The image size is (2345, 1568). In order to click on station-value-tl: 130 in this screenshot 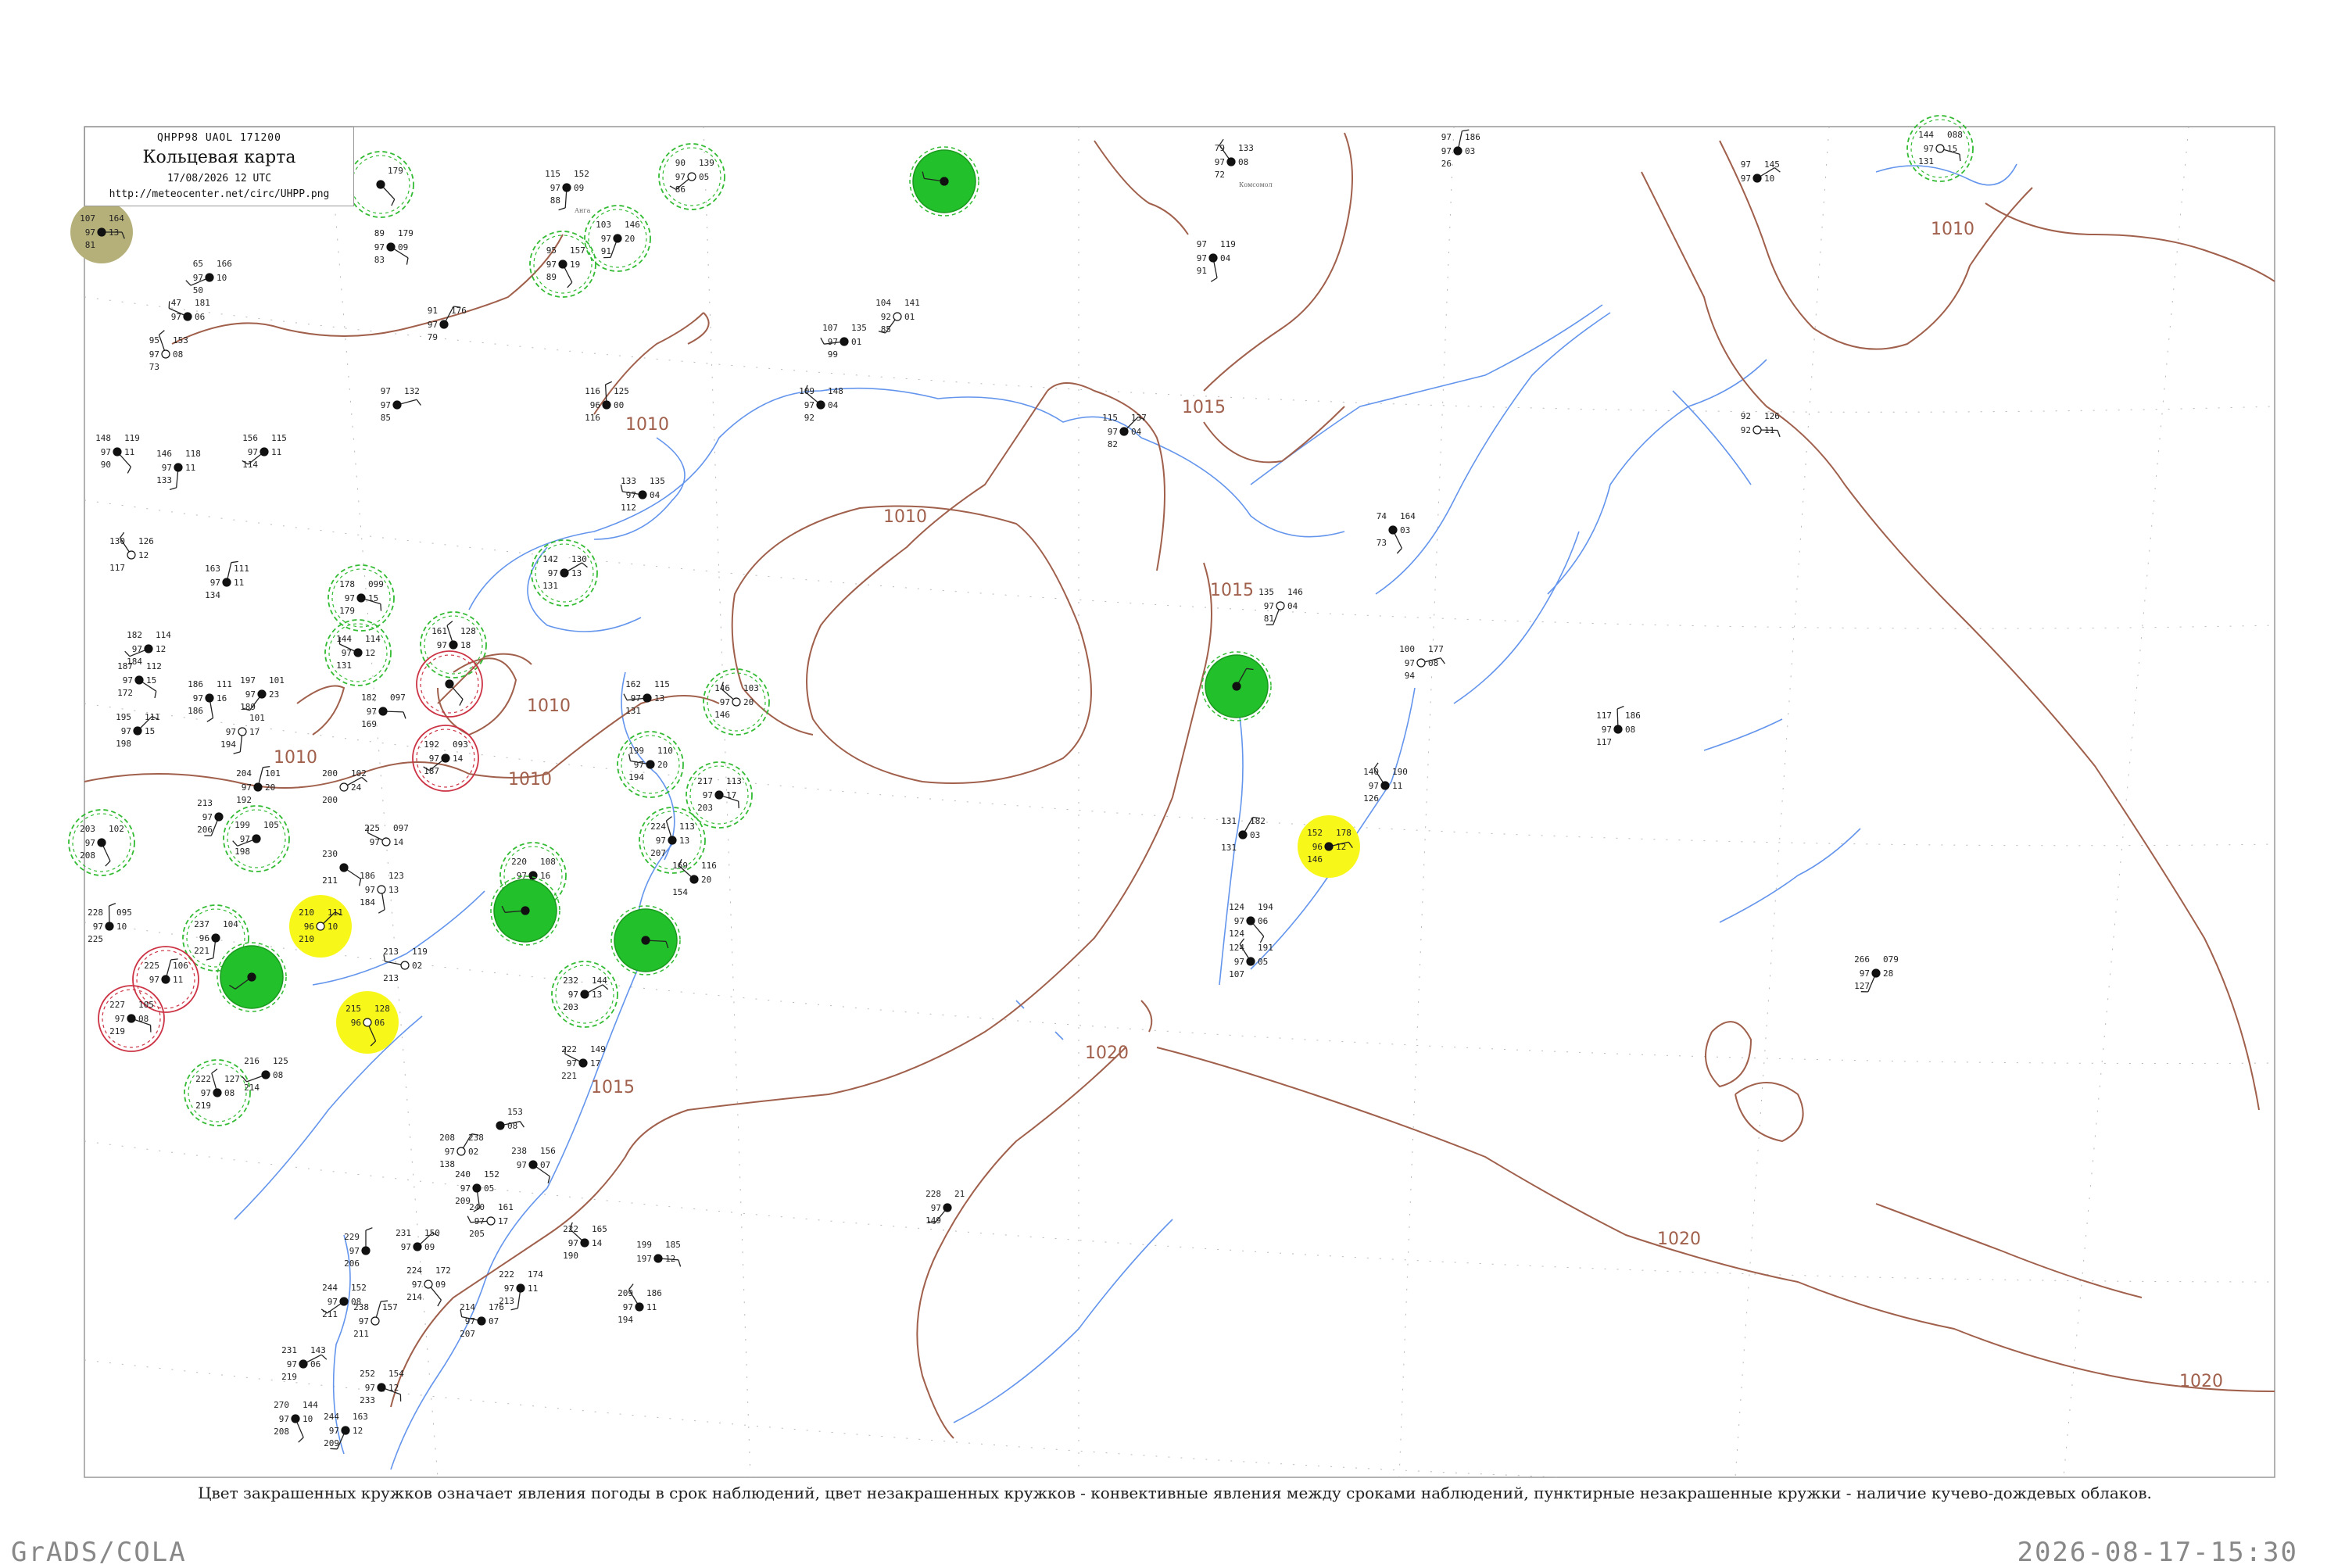, I will do `click(117, 541)`.